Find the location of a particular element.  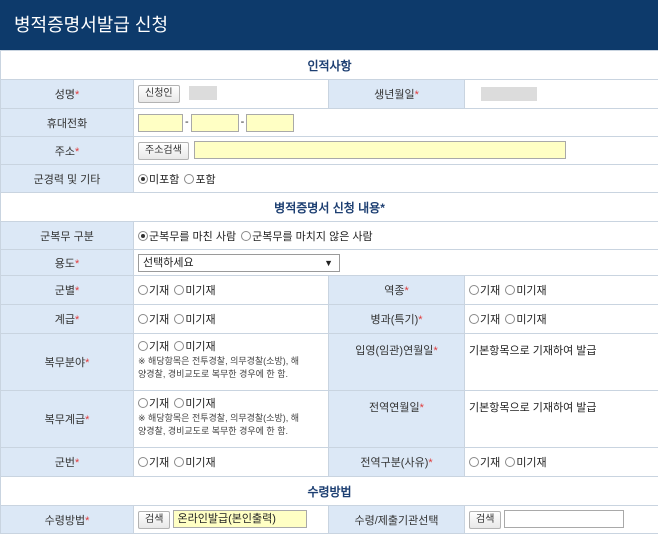

specialty-opt-norecord: 미기재 is located at coordinates (526, 320).